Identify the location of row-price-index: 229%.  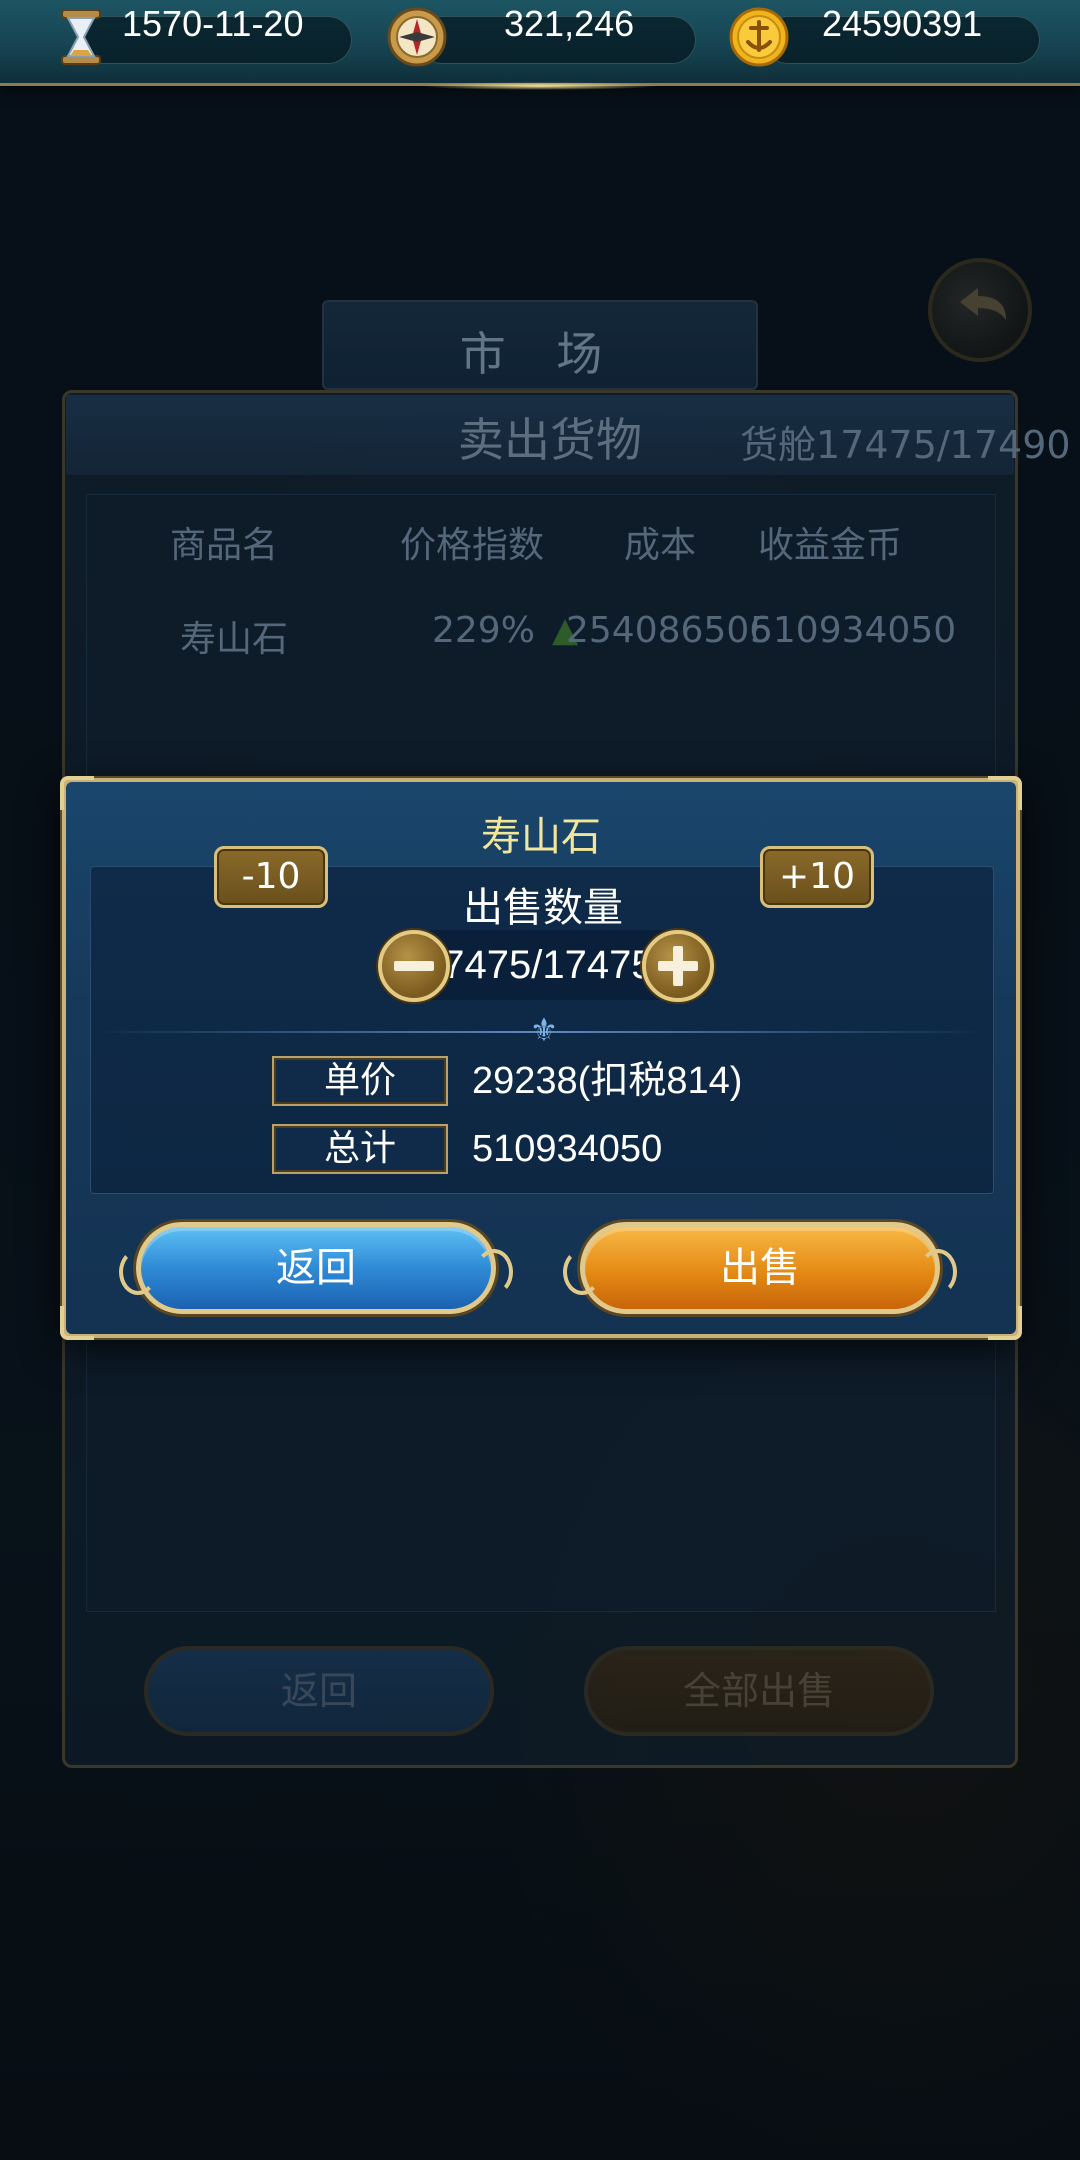
(483, 630).